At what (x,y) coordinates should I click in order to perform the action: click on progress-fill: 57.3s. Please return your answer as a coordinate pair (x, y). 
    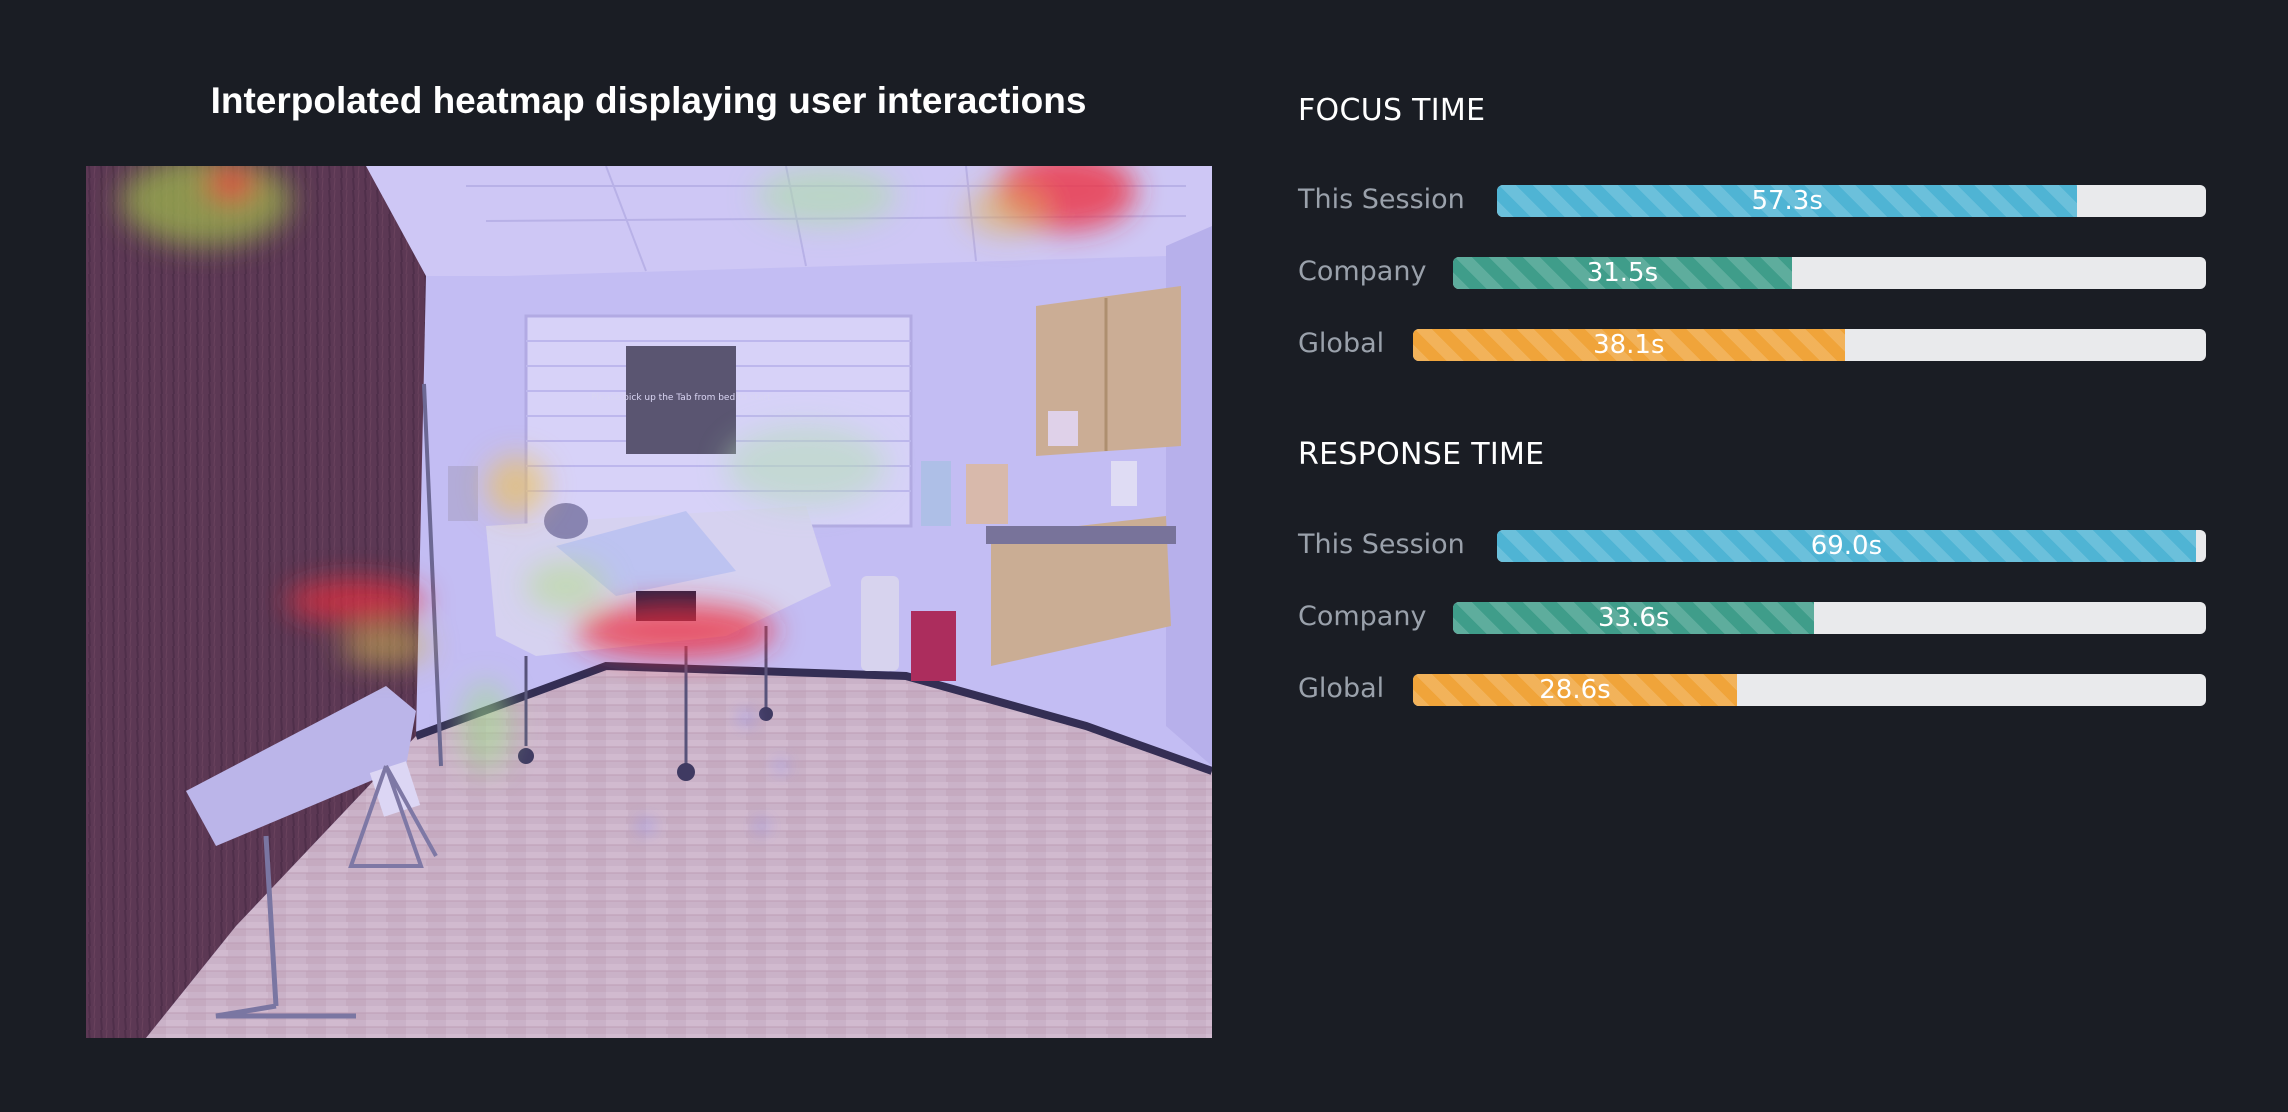
    Looking at the image, I should click on (1787, 201).